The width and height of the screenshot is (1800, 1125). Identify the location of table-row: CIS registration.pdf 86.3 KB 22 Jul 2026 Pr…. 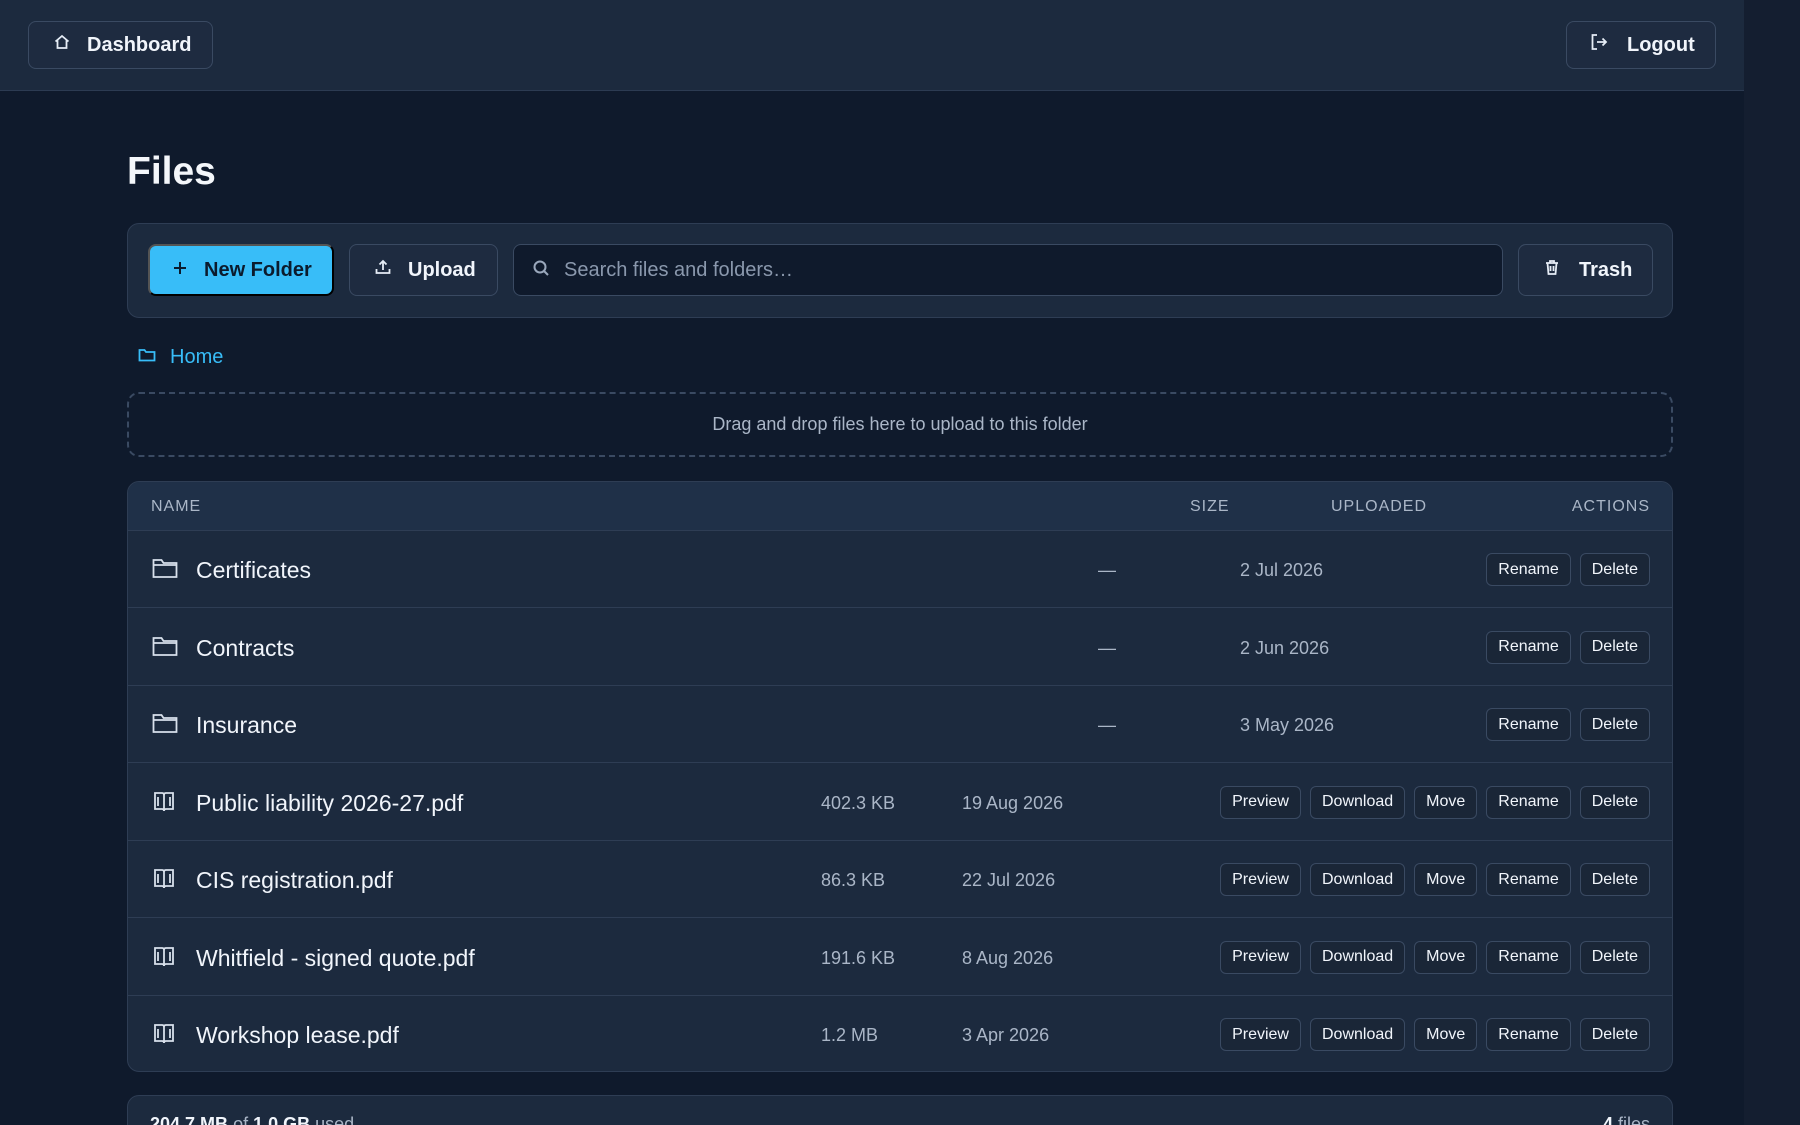
(900, 879).